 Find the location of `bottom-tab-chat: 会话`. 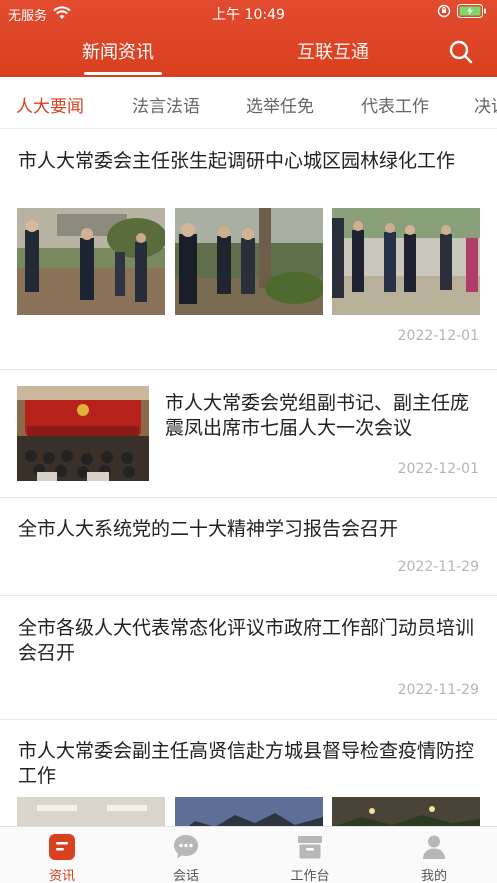

bottom-tab-chat: 会话 is located at coordinates (186, 857).